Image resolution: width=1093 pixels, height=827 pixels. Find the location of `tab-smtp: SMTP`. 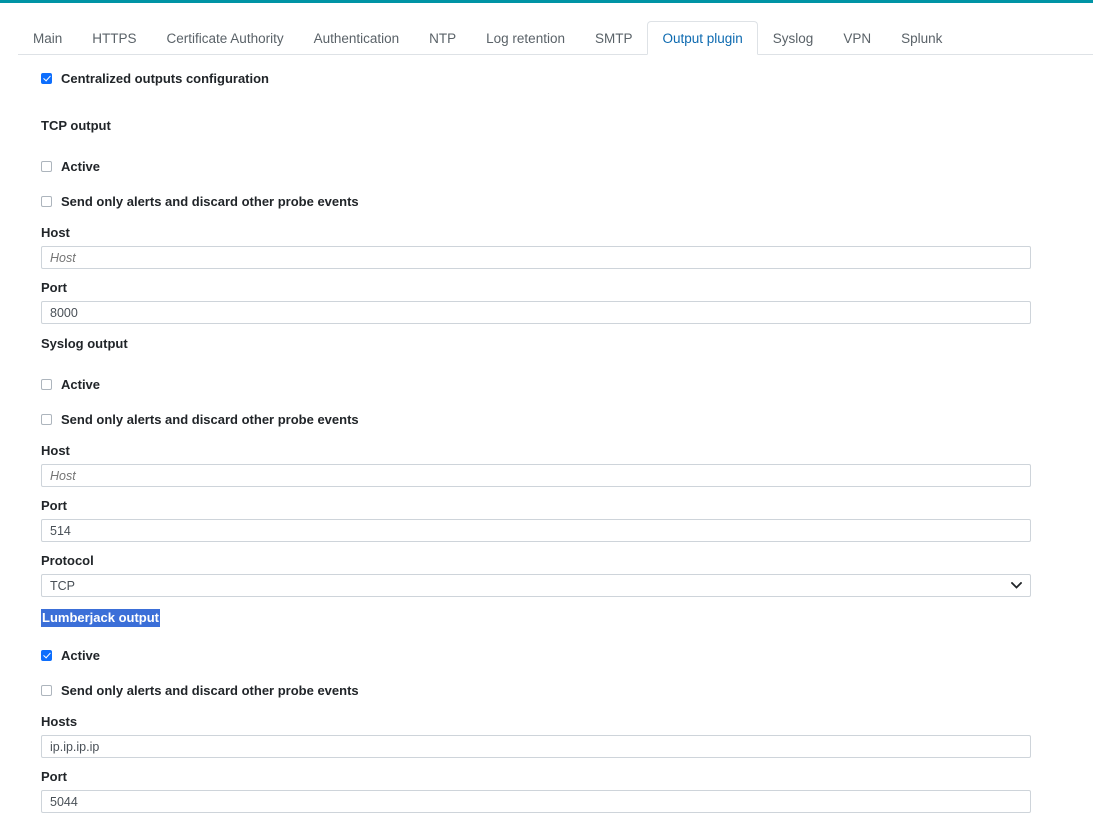

tab-smtp: SMTP is located at coordinates (614, 38).